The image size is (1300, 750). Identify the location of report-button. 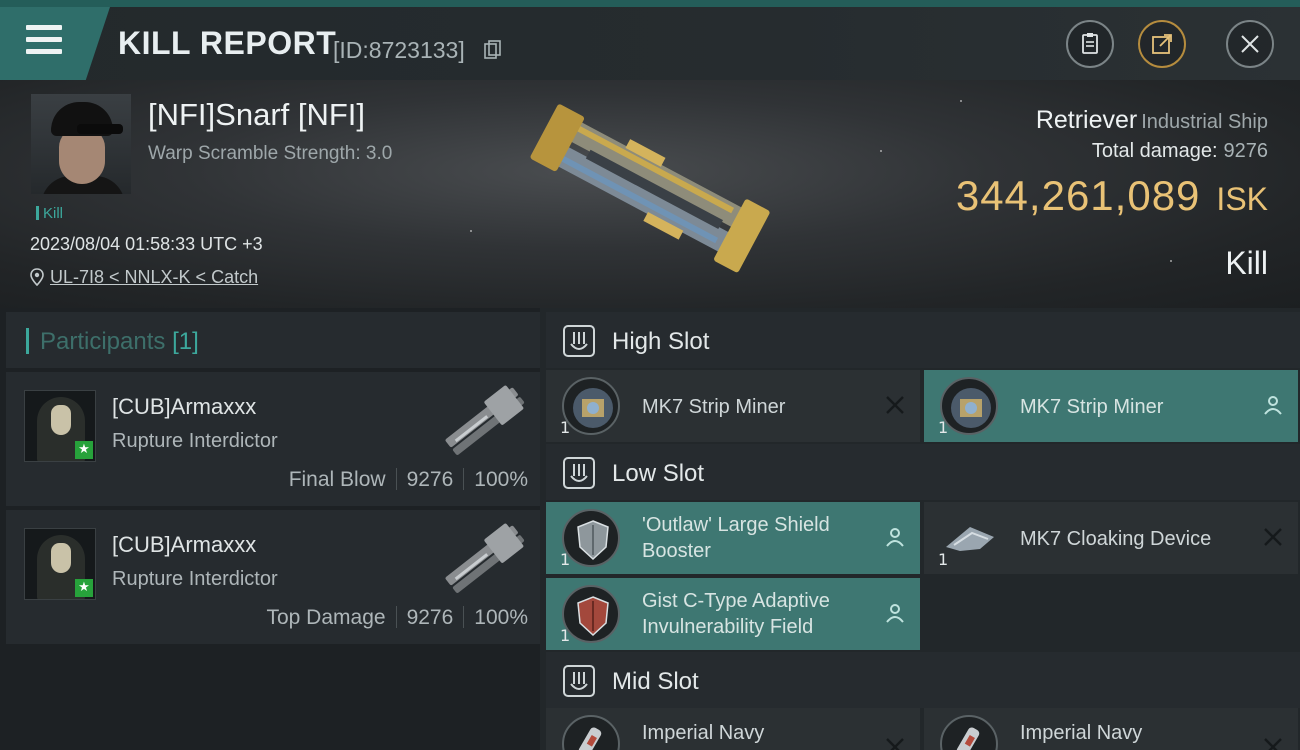
(1090, 44).